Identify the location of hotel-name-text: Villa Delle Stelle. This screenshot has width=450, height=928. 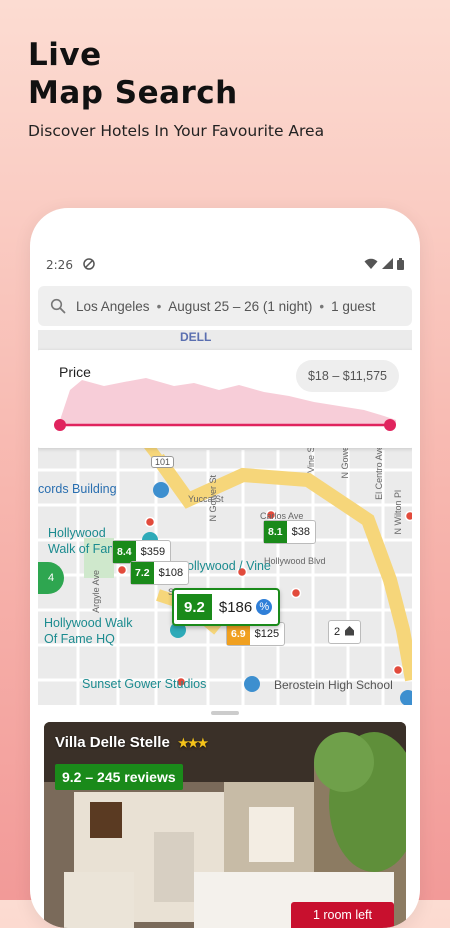
(112, 742).